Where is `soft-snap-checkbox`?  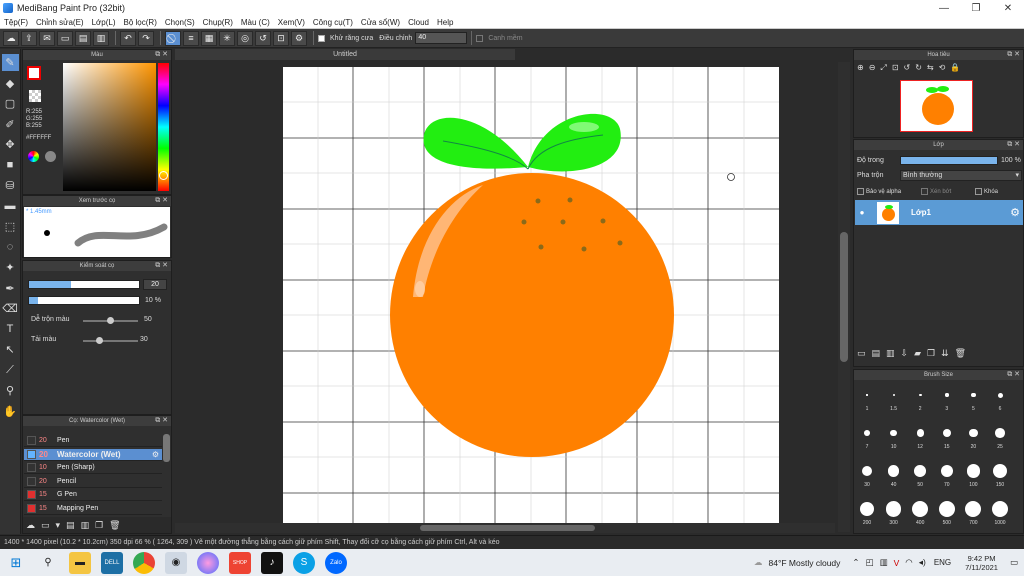
soft-snap-checkbox is located at coordinates (480, 38).